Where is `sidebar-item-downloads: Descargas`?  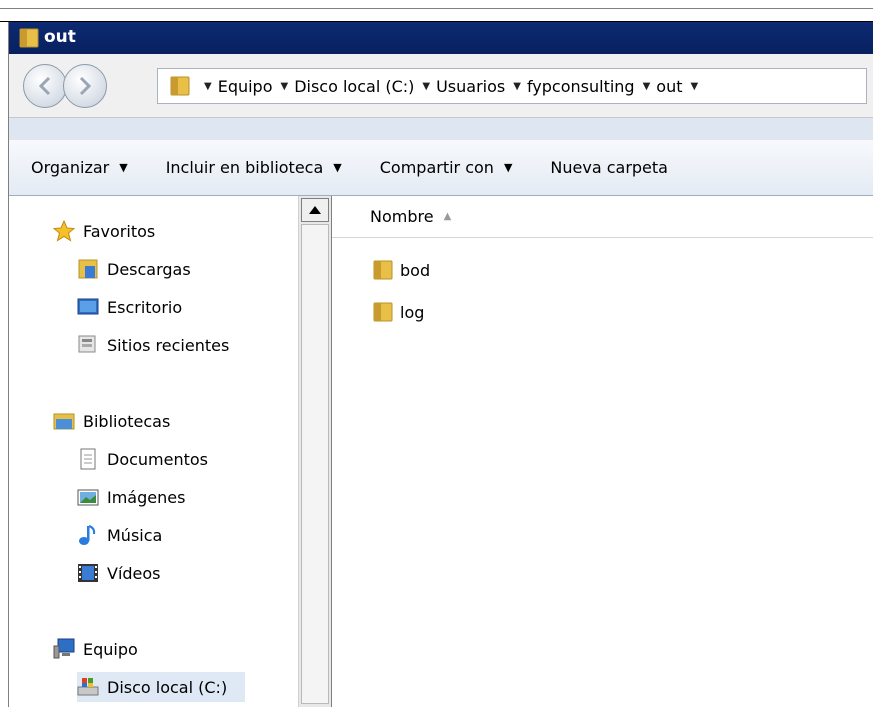 sidebar-item-downloads: Descargas is located at coordinates (134, 269).